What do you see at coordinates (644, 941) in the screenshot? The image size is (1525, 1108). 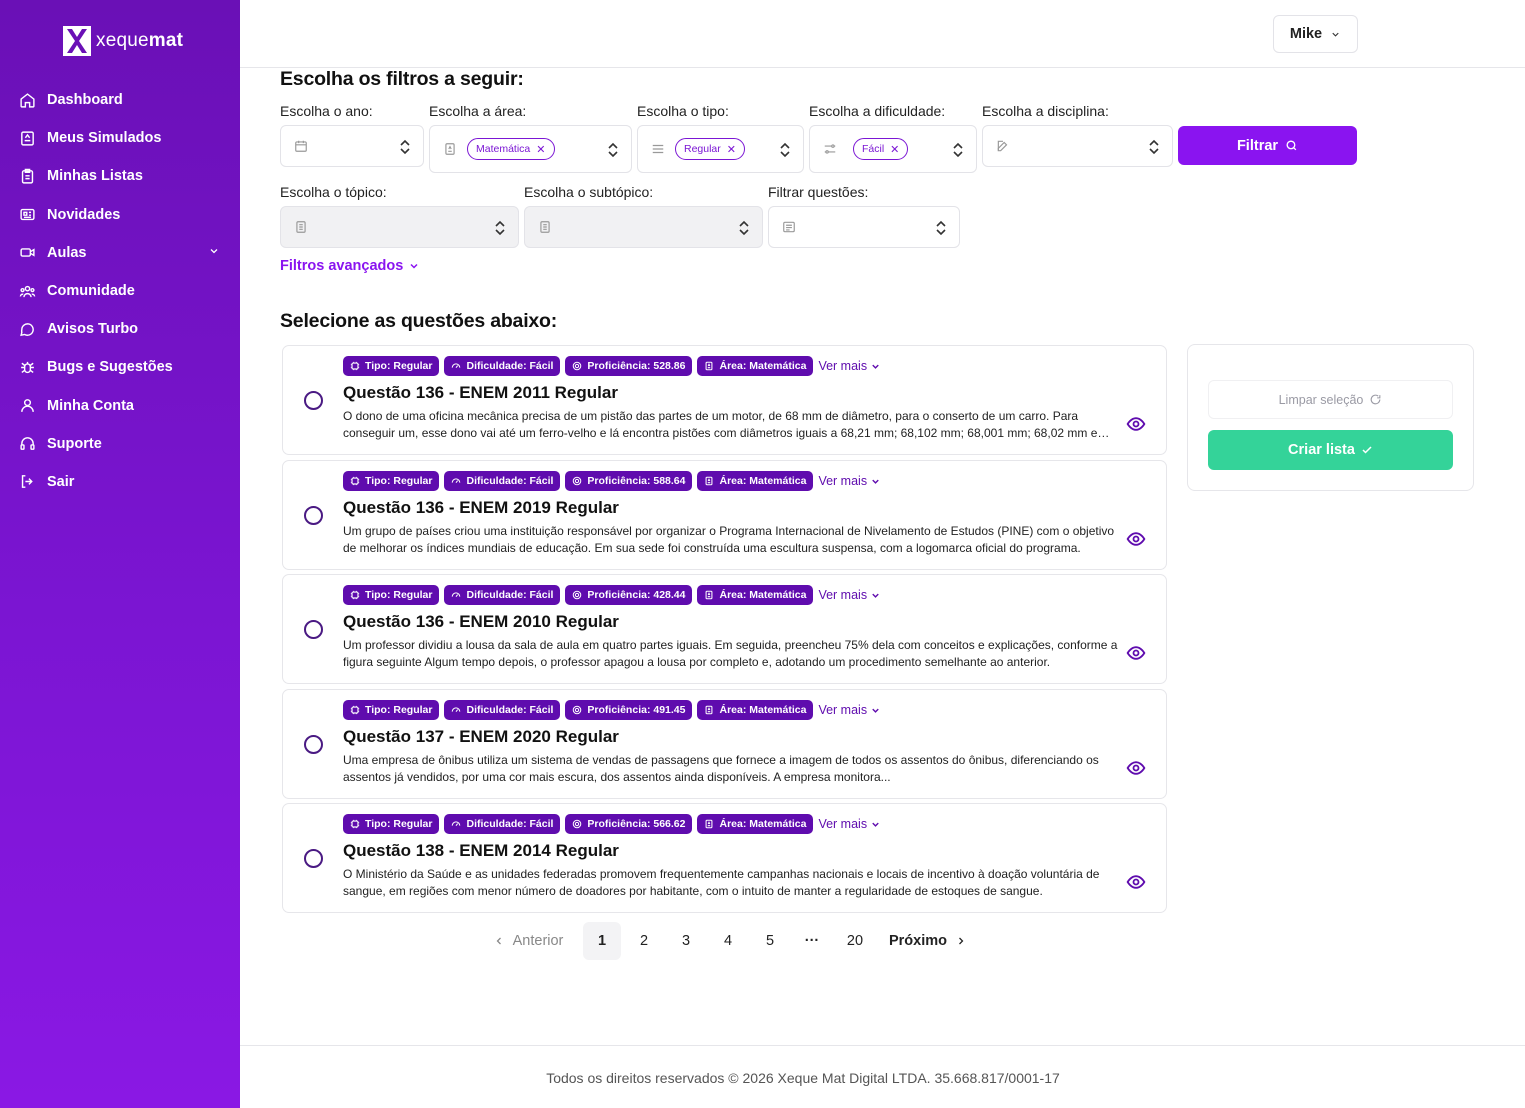 I see `pagination-page-2: 2` at bounding box center [644, 941].